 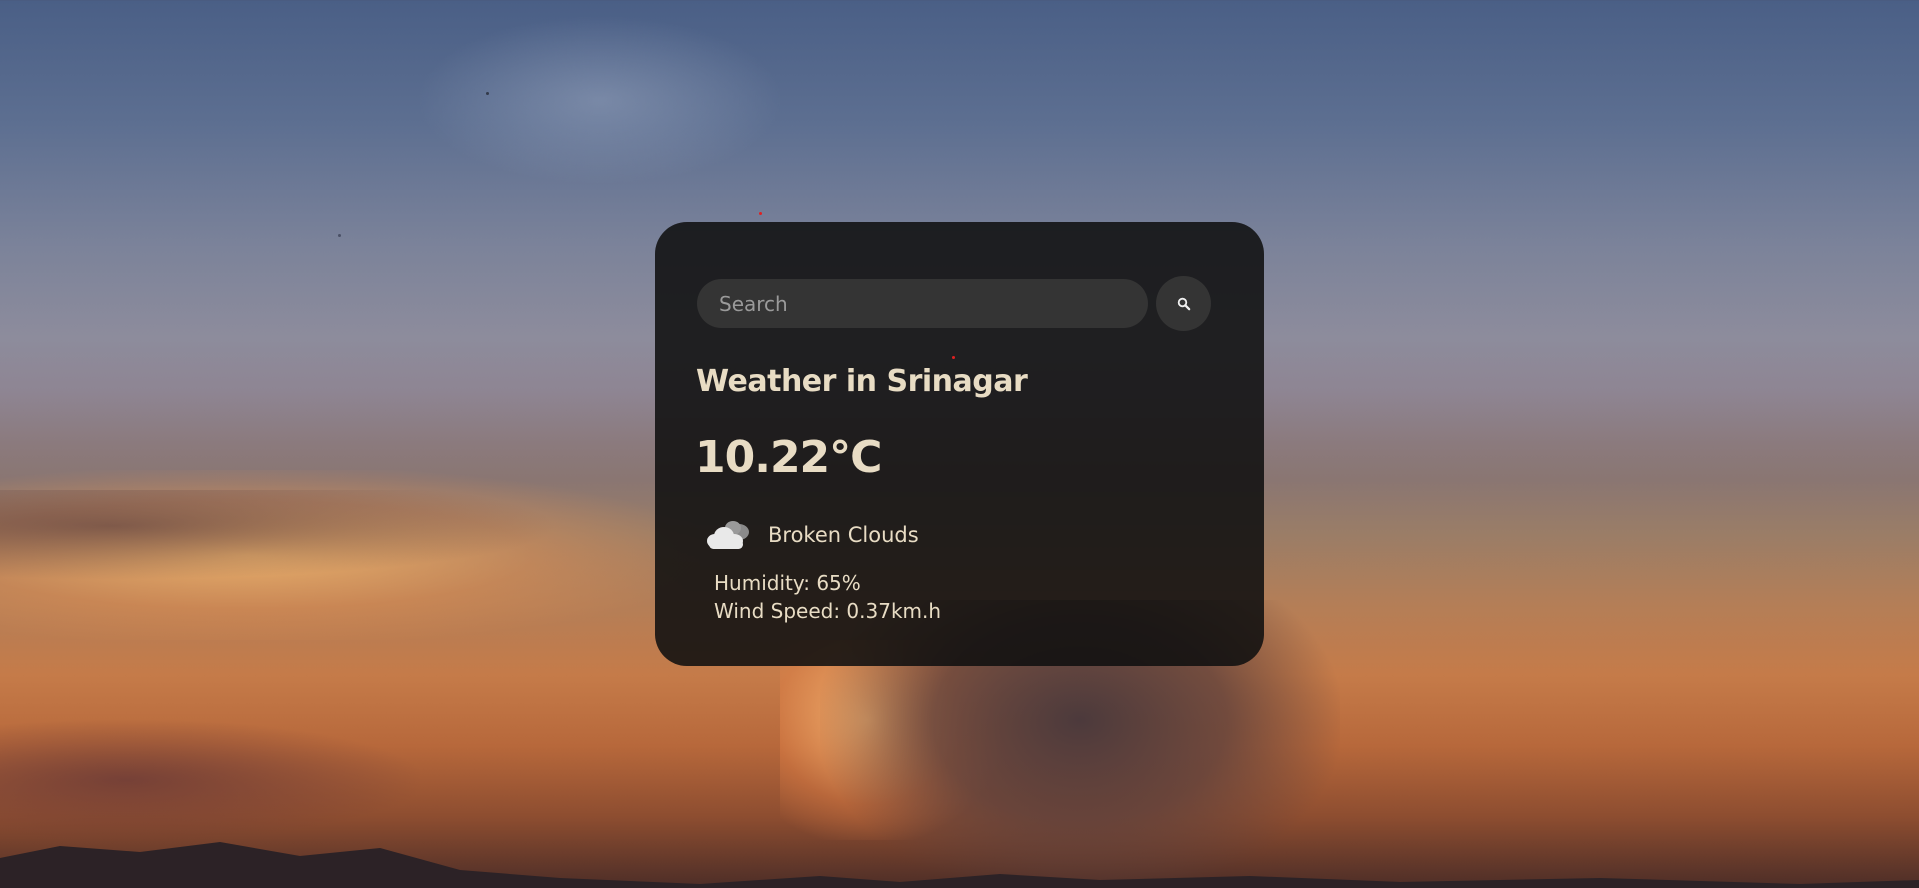 I want to click on search-bar, so click(x=954, y=303).